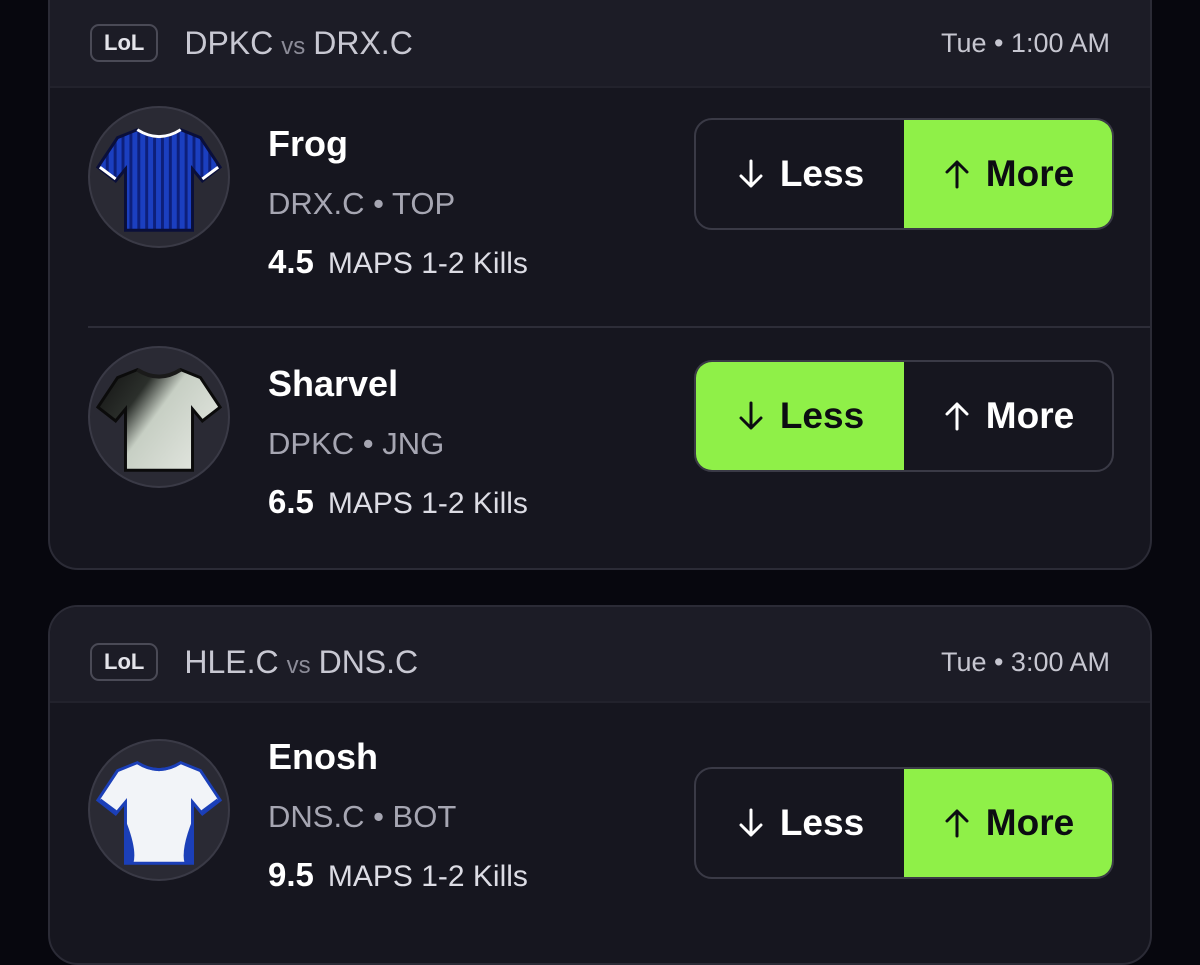  What do you see at coordinates (291, 874) in the screenshot?
I see `line-value: 9.5` at bounding box center [291, 874].